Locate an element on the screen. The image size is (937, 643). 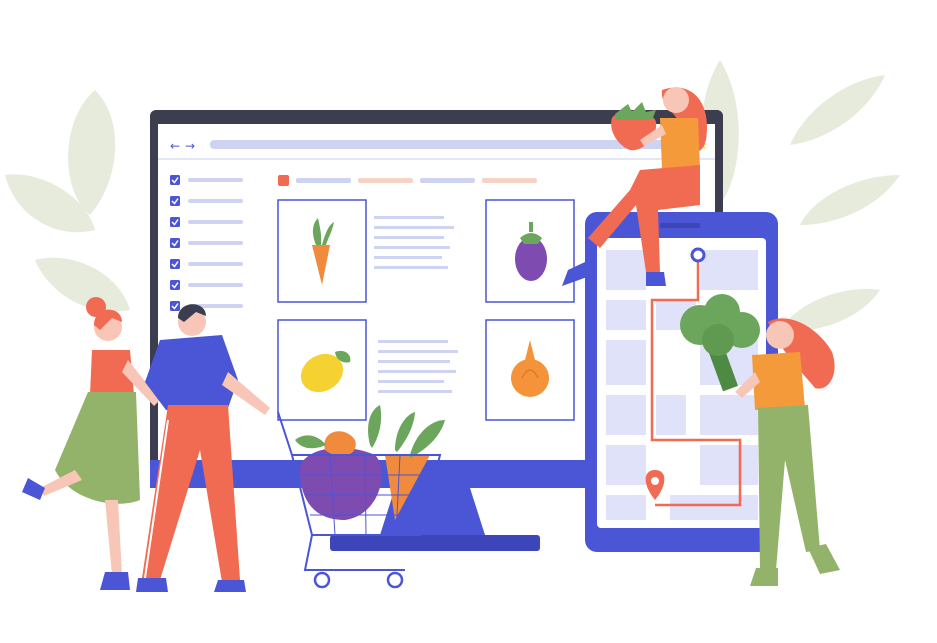
route-start-icon is located at coordinates (698, 255).